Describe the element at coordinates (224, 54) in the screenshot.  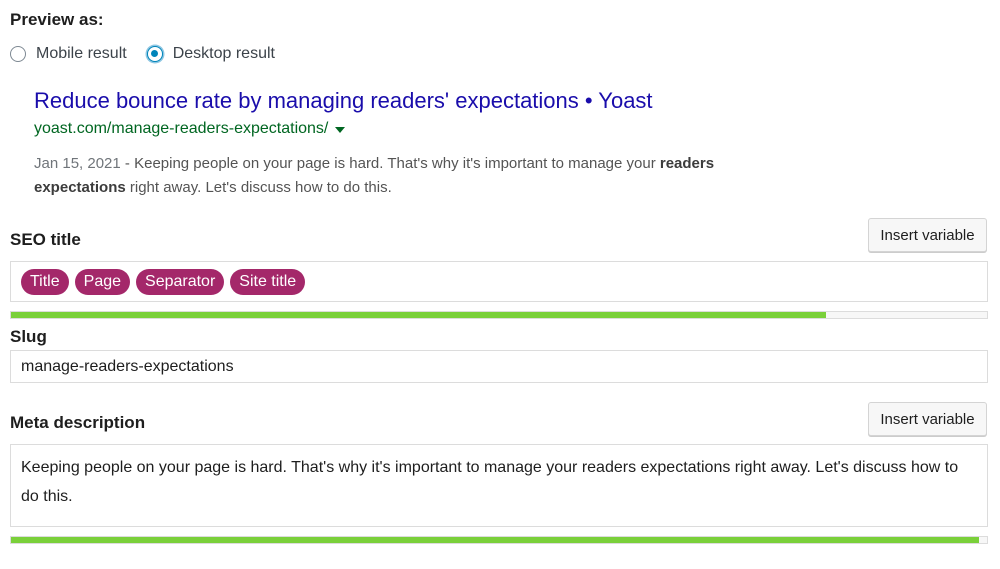
I see `desktop-result-label: Desktop result` at that location.